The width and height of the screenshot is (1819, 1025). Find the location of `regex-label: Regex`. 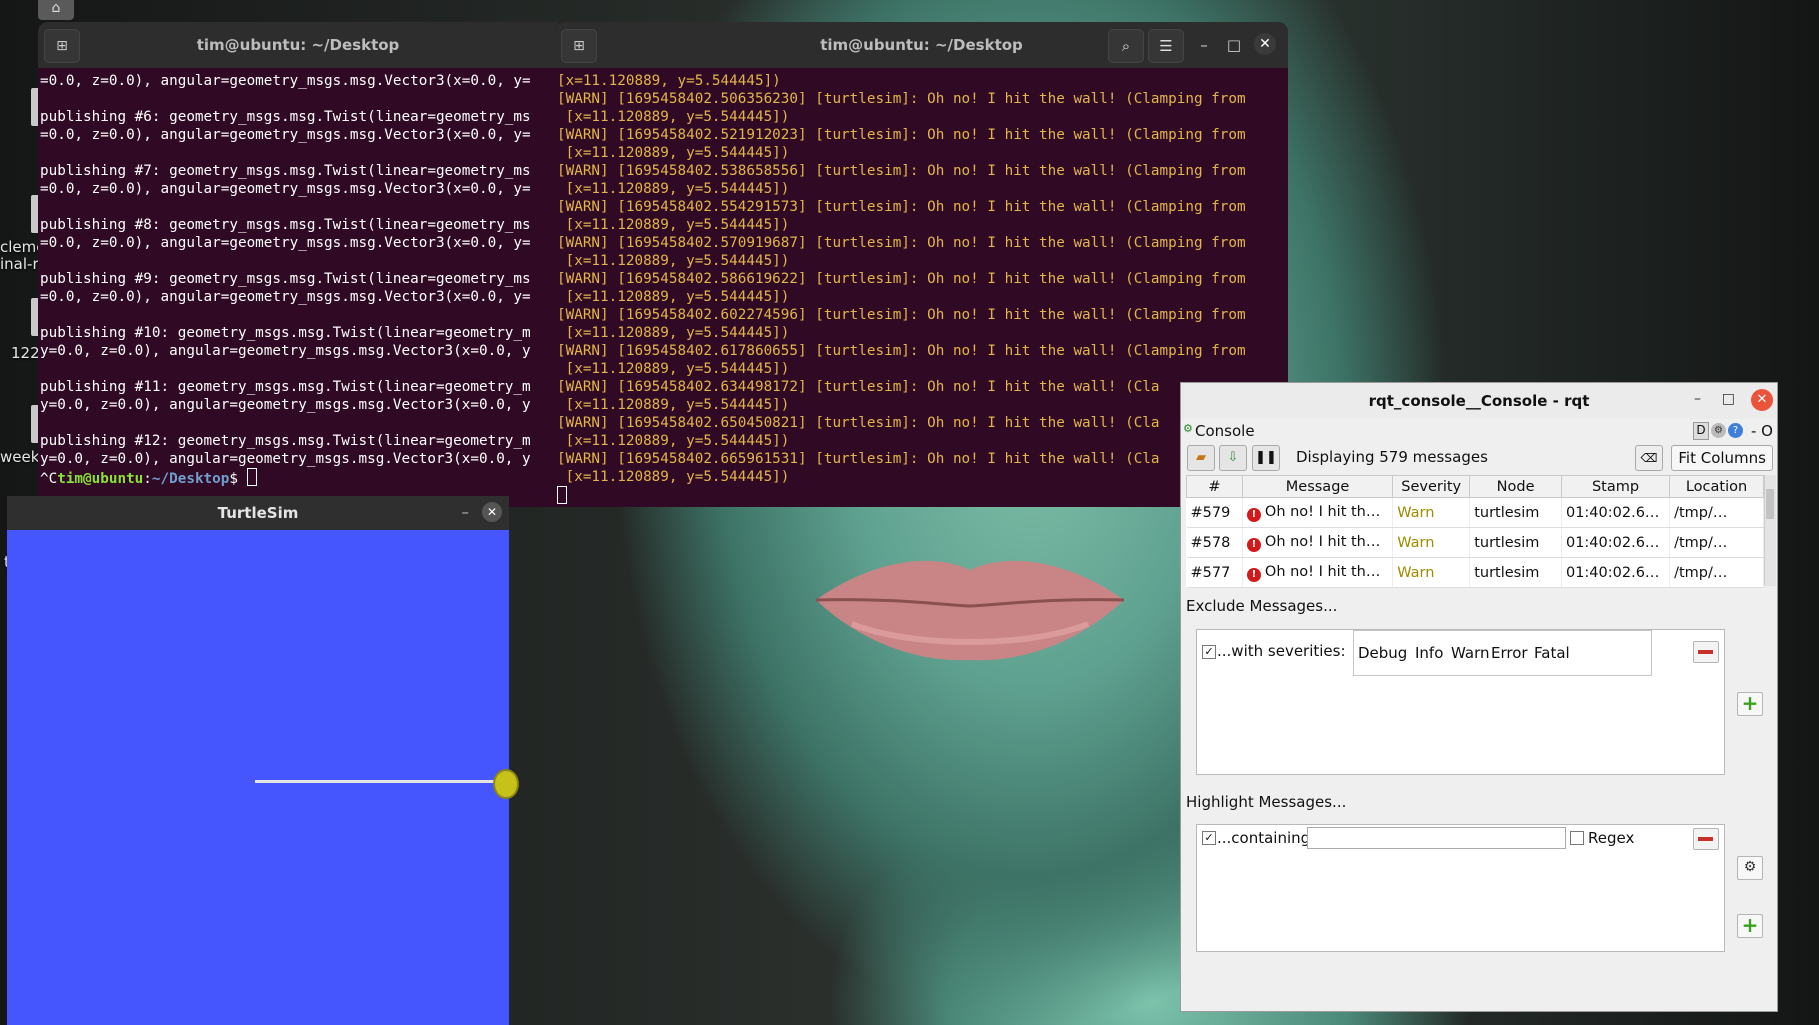

regex-label: Regex is located at coordinates (1611, 838).